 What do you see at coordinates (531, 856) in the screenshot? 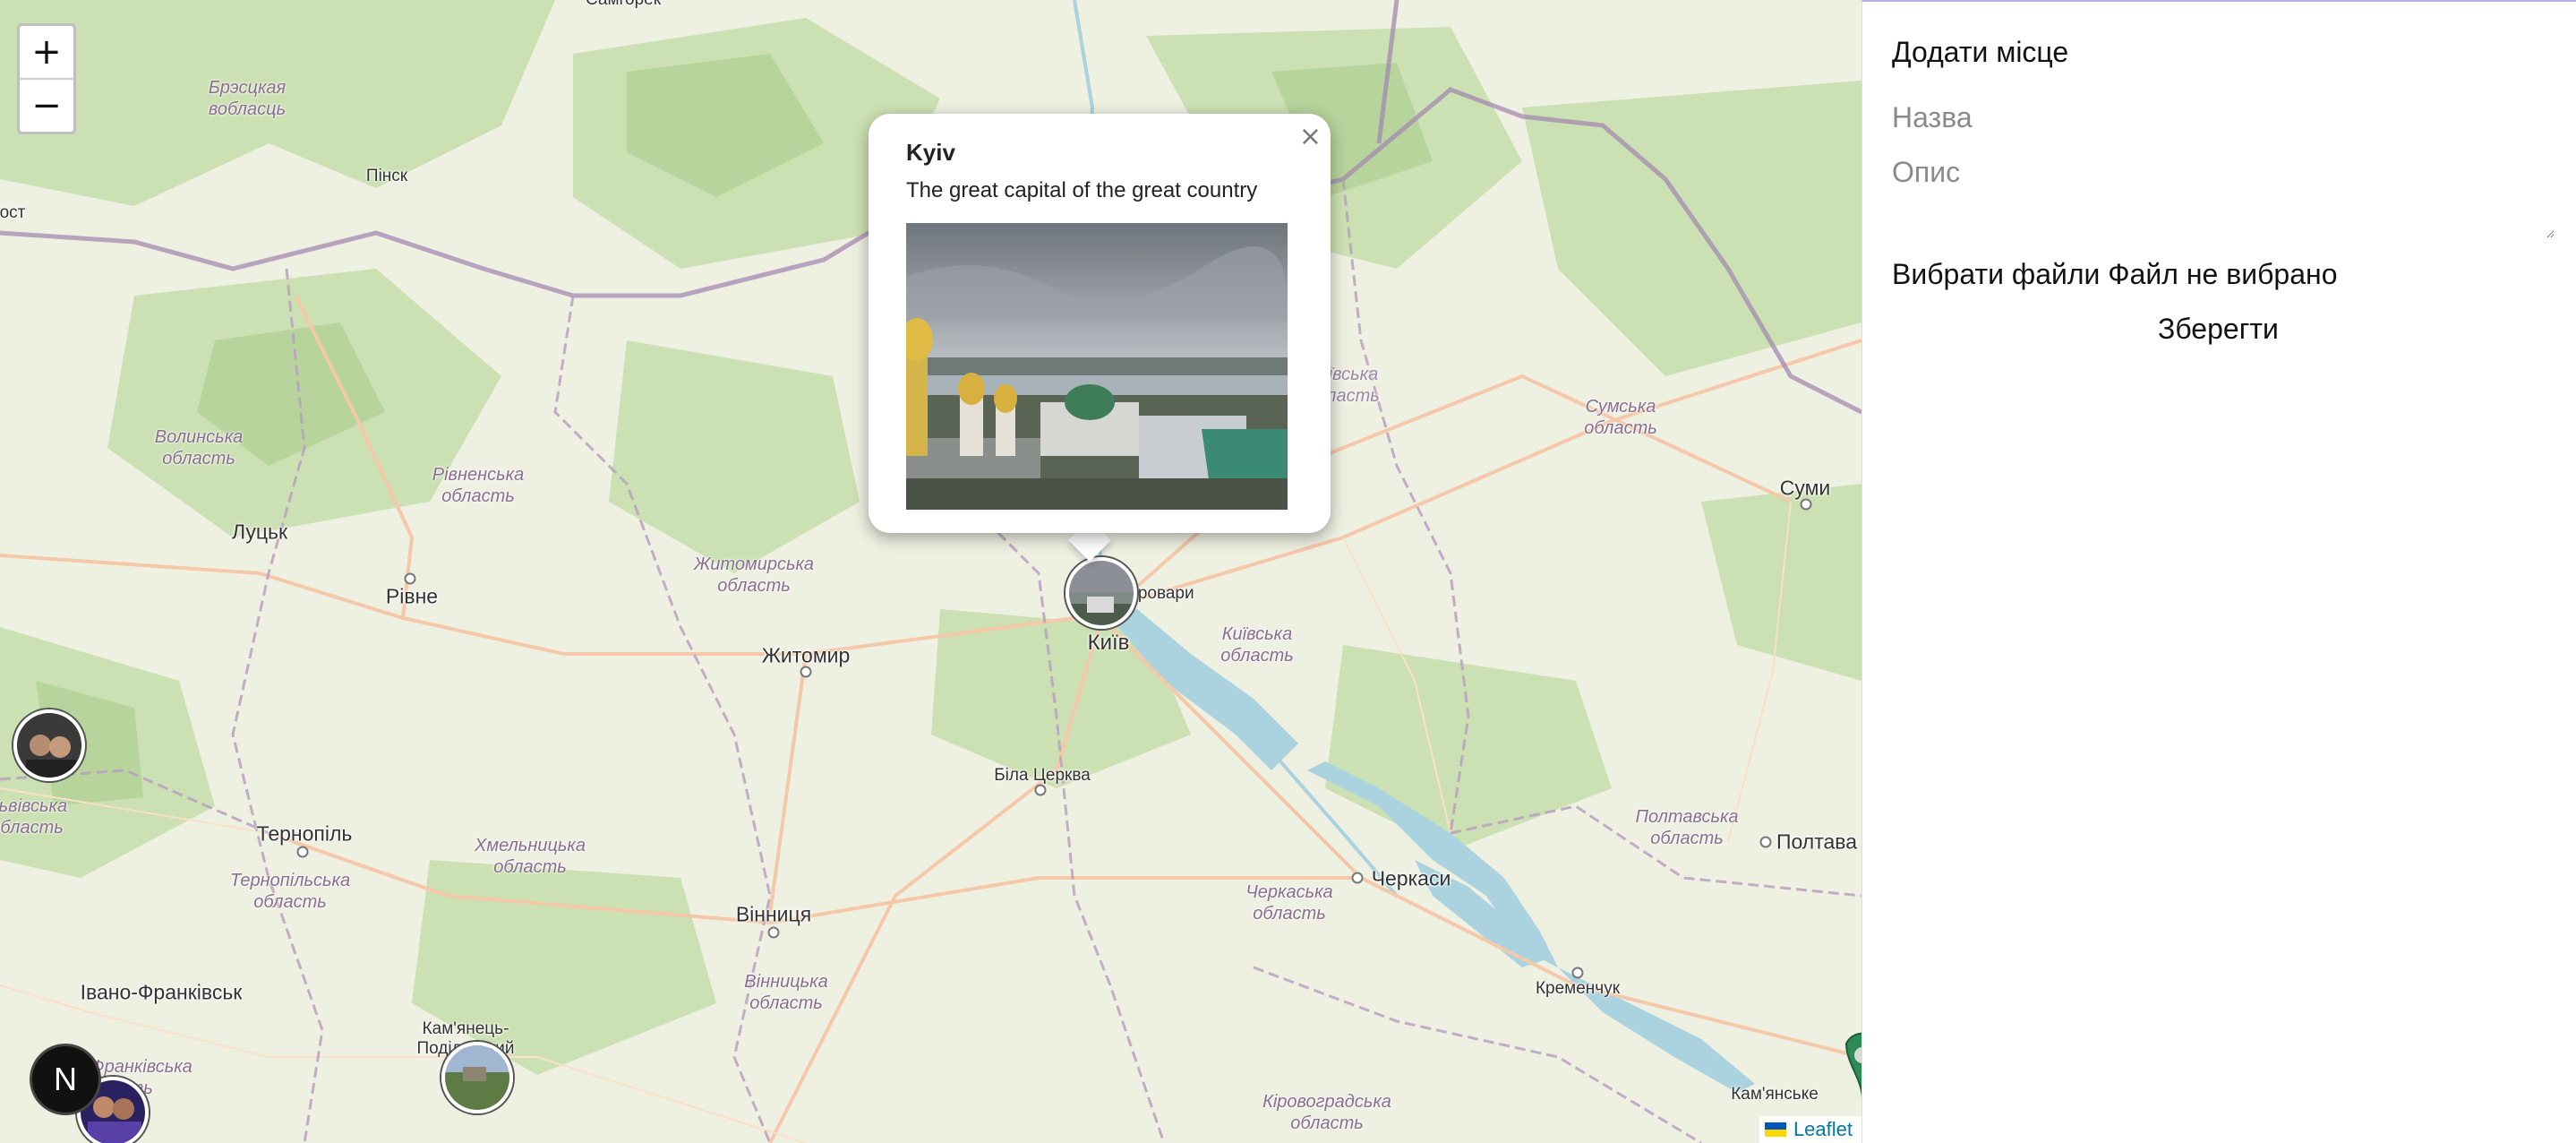
I see `region-label-khmelnytskyi: Хмельницька область` at bounding box center [531, 856].